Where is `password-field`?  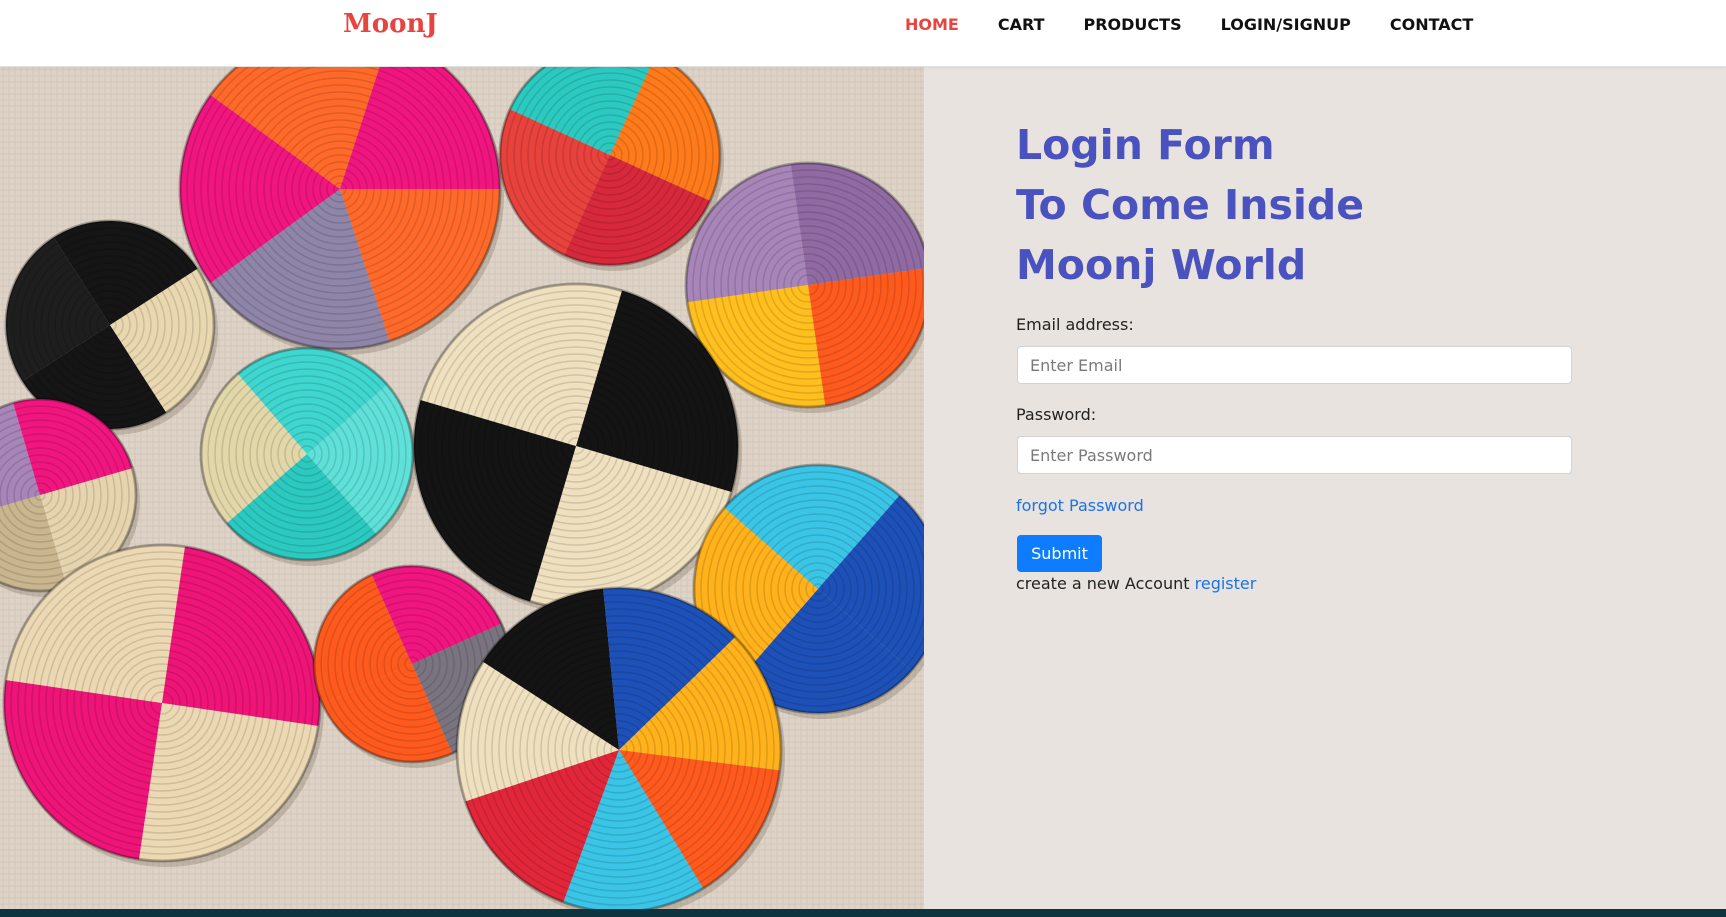 password-field is located at coordinates (1294, 455).